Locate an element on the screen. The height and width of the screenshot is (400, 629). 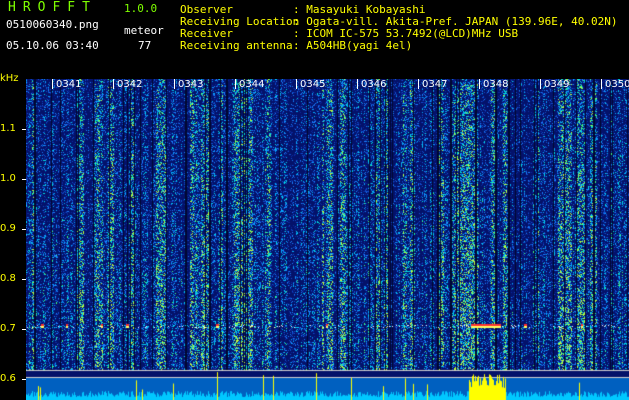
time-label: 0341 is located at coordinates (69, 84).